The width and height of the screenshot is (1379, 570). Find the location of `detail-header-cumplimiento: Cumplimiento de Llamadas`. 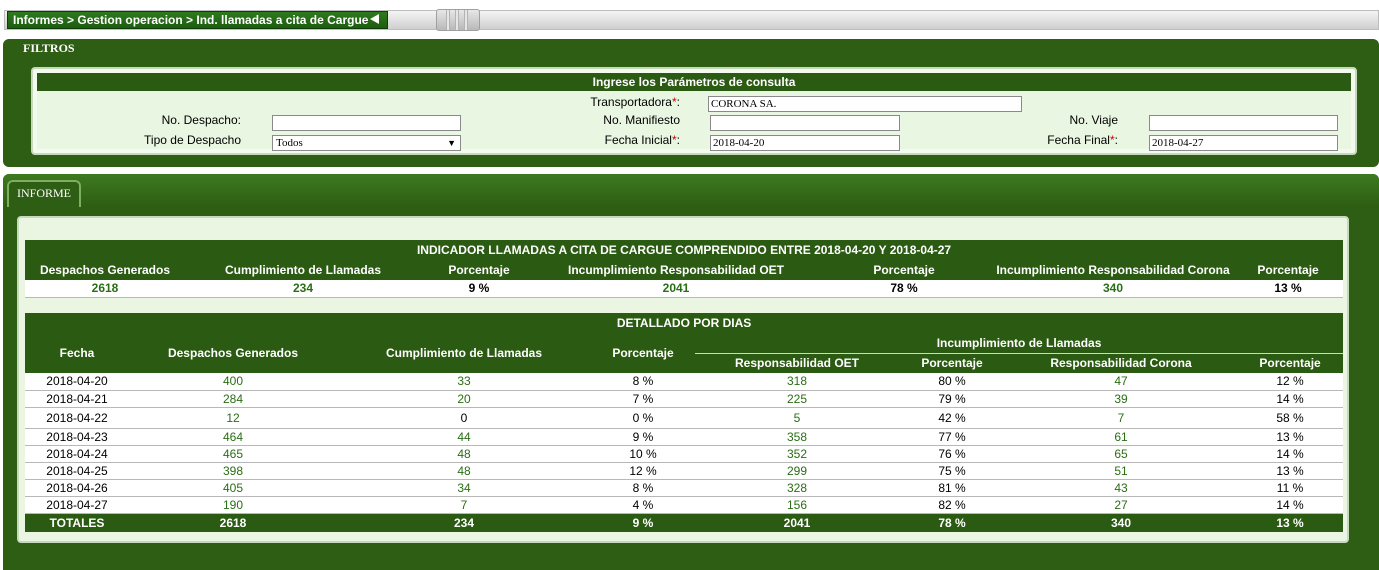

detail-header-cumplimiento: Cumplimiento de Llamadas is located at coordinates (464, 353).